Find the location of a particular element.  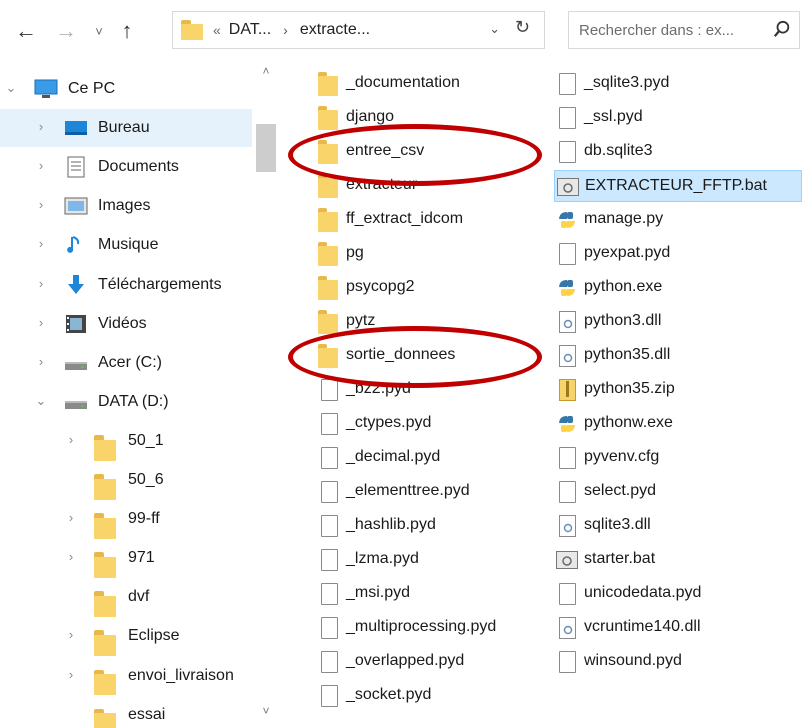

file-name: vcruntime140.dll is located at coordinates (642, 626).